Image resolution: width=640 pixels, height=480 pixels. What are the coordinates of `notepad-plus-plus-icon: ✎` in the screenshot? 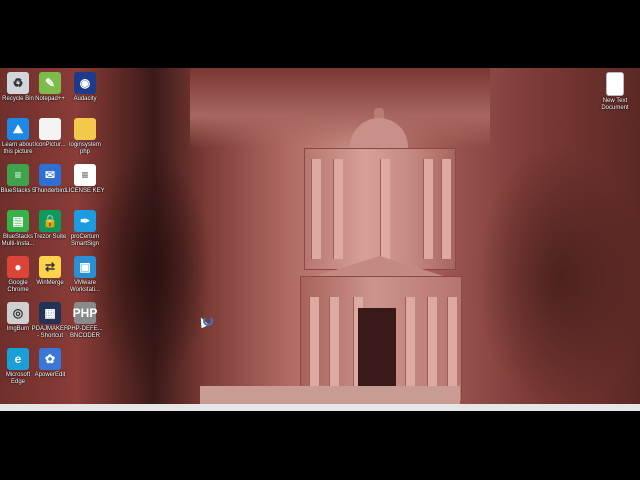 It's located at (50, 83).